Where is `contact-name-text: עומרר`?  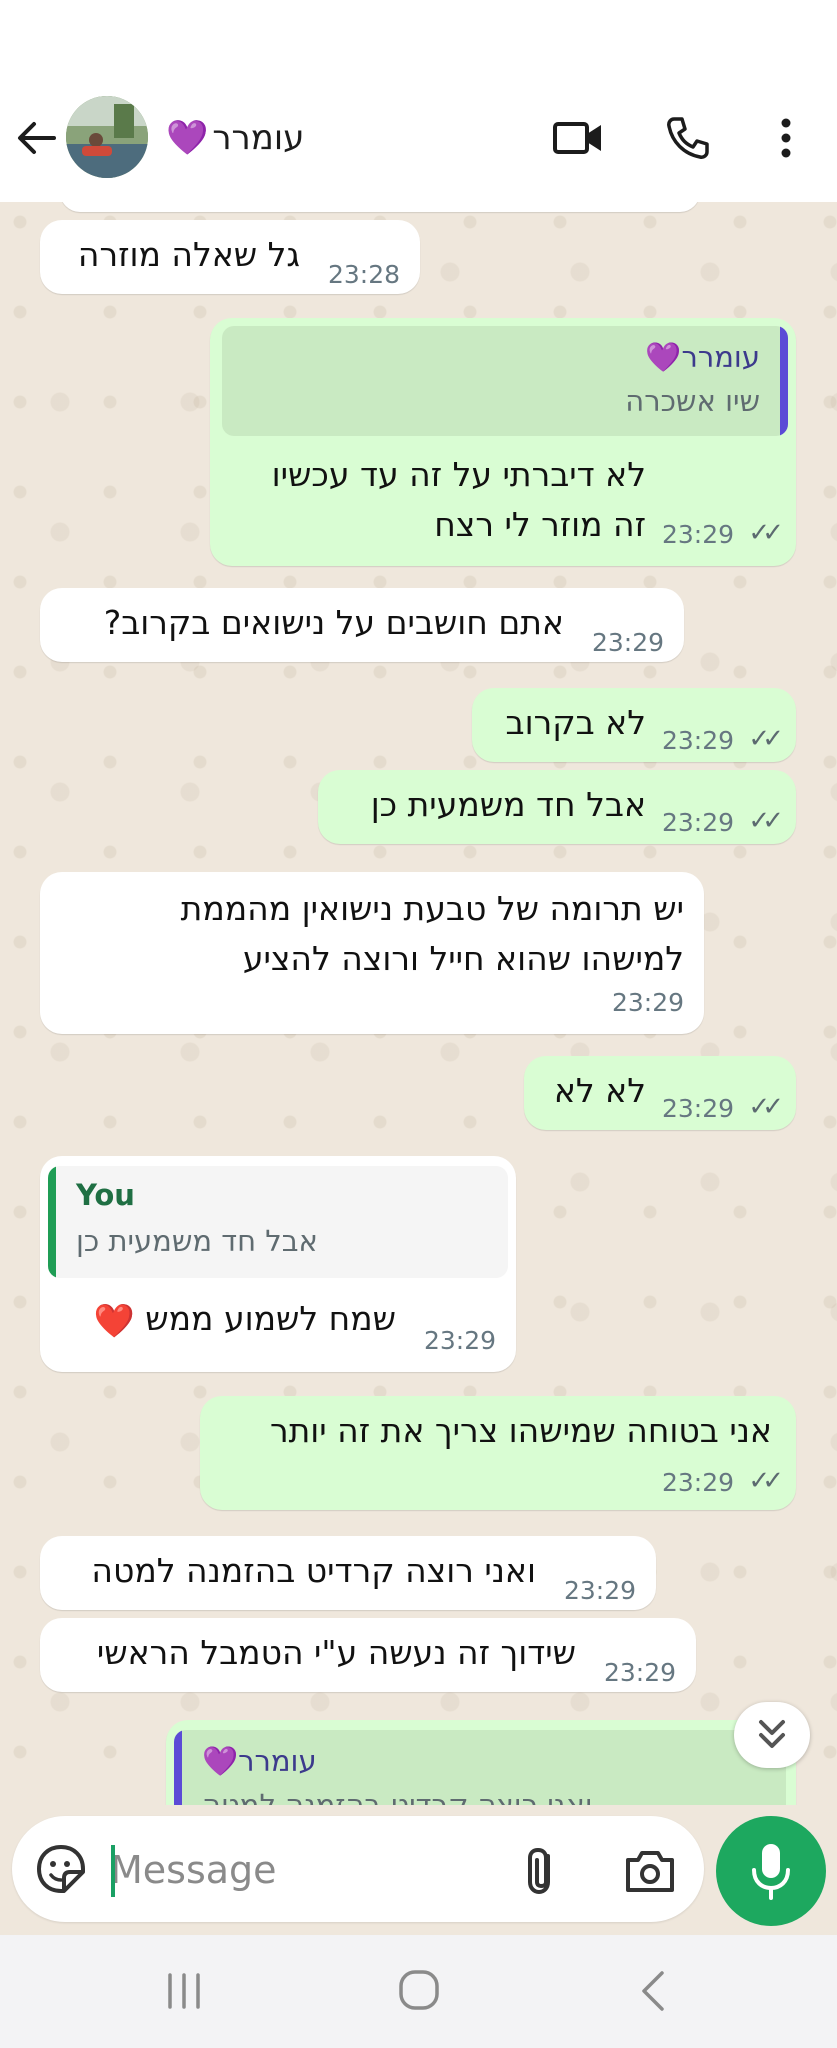
contact-name-text: עומרר is located at coordinates (258, 138).